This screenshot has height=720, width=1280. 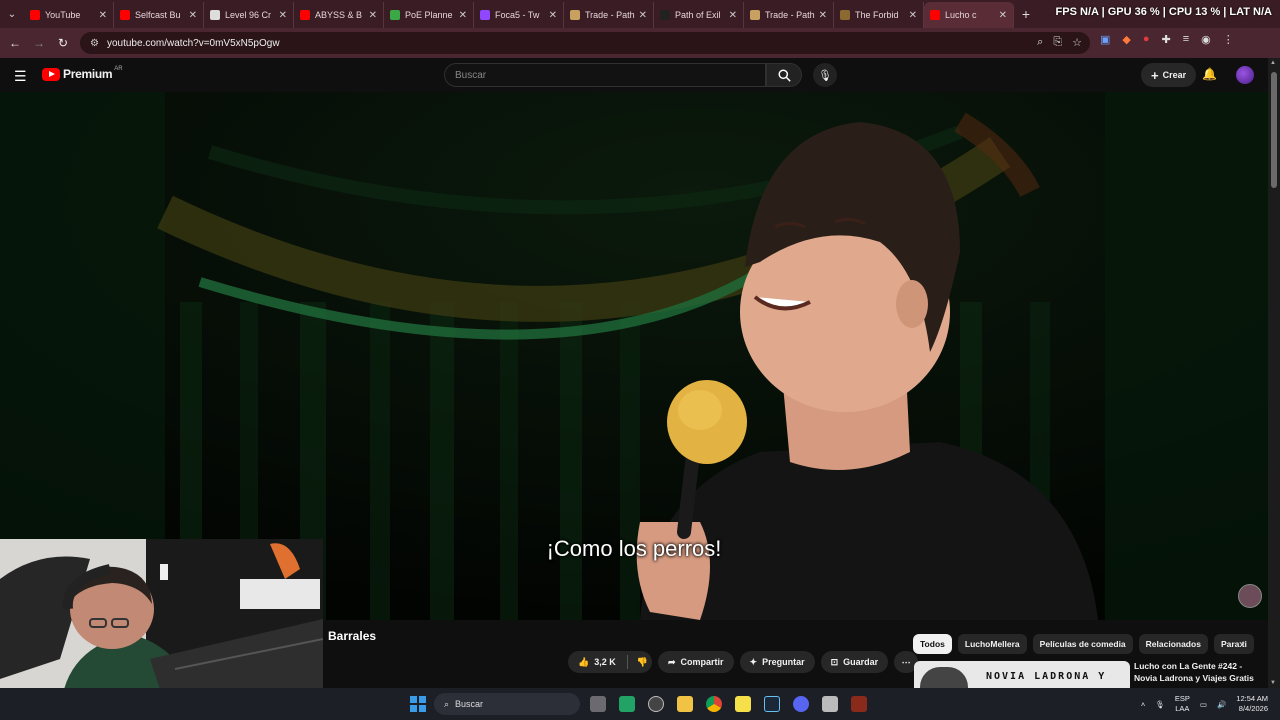 What do you see at coordinates (1273, 683) in the screenshot?
I see `scroll-down-icon: ▼` at bounding box center [1273, 683].